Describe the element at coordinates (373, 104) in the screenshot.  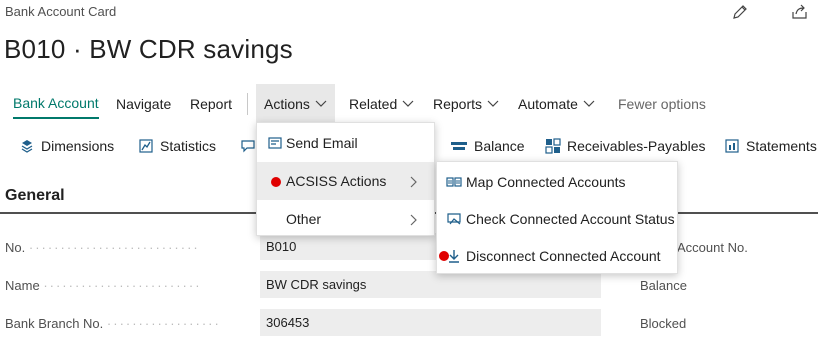
I see `tab-label: Related` at that location.